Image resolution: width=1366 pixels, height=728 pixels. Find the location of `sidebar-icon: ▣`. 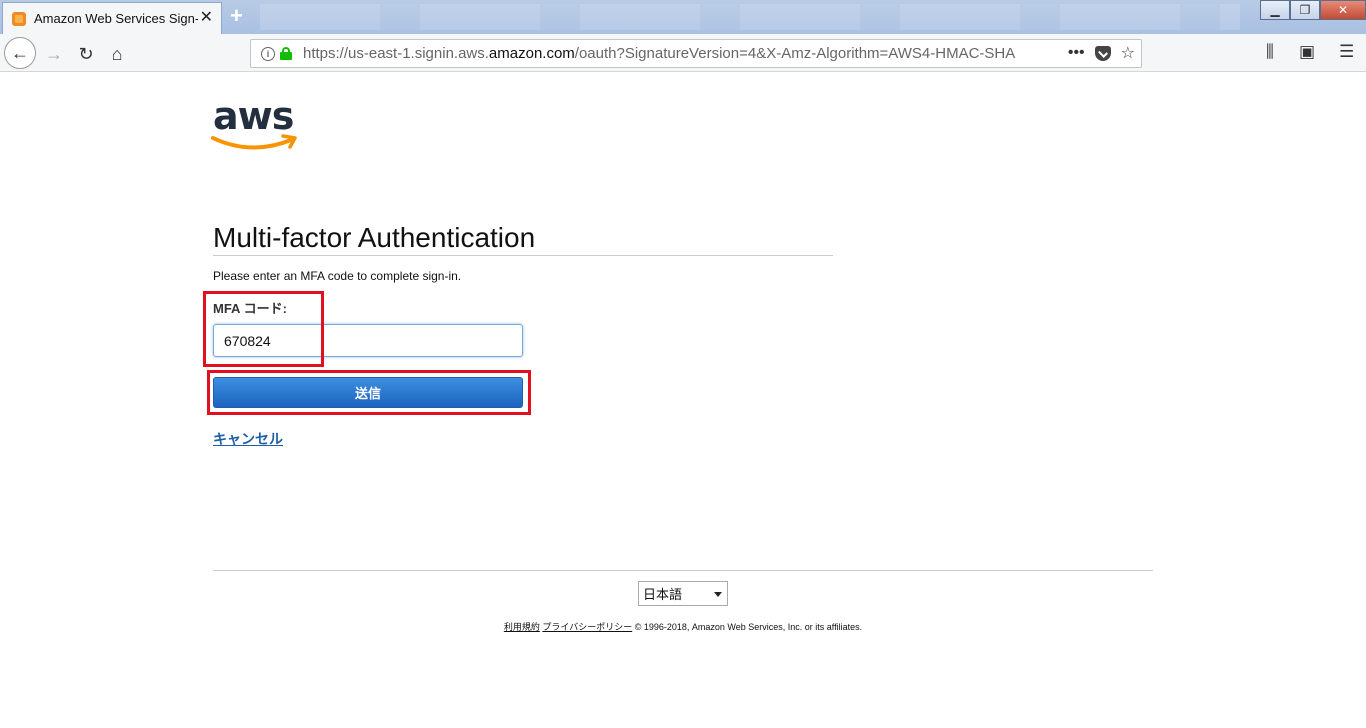

sidebar-icon: ▣ is located at coordinates (1307, 52).